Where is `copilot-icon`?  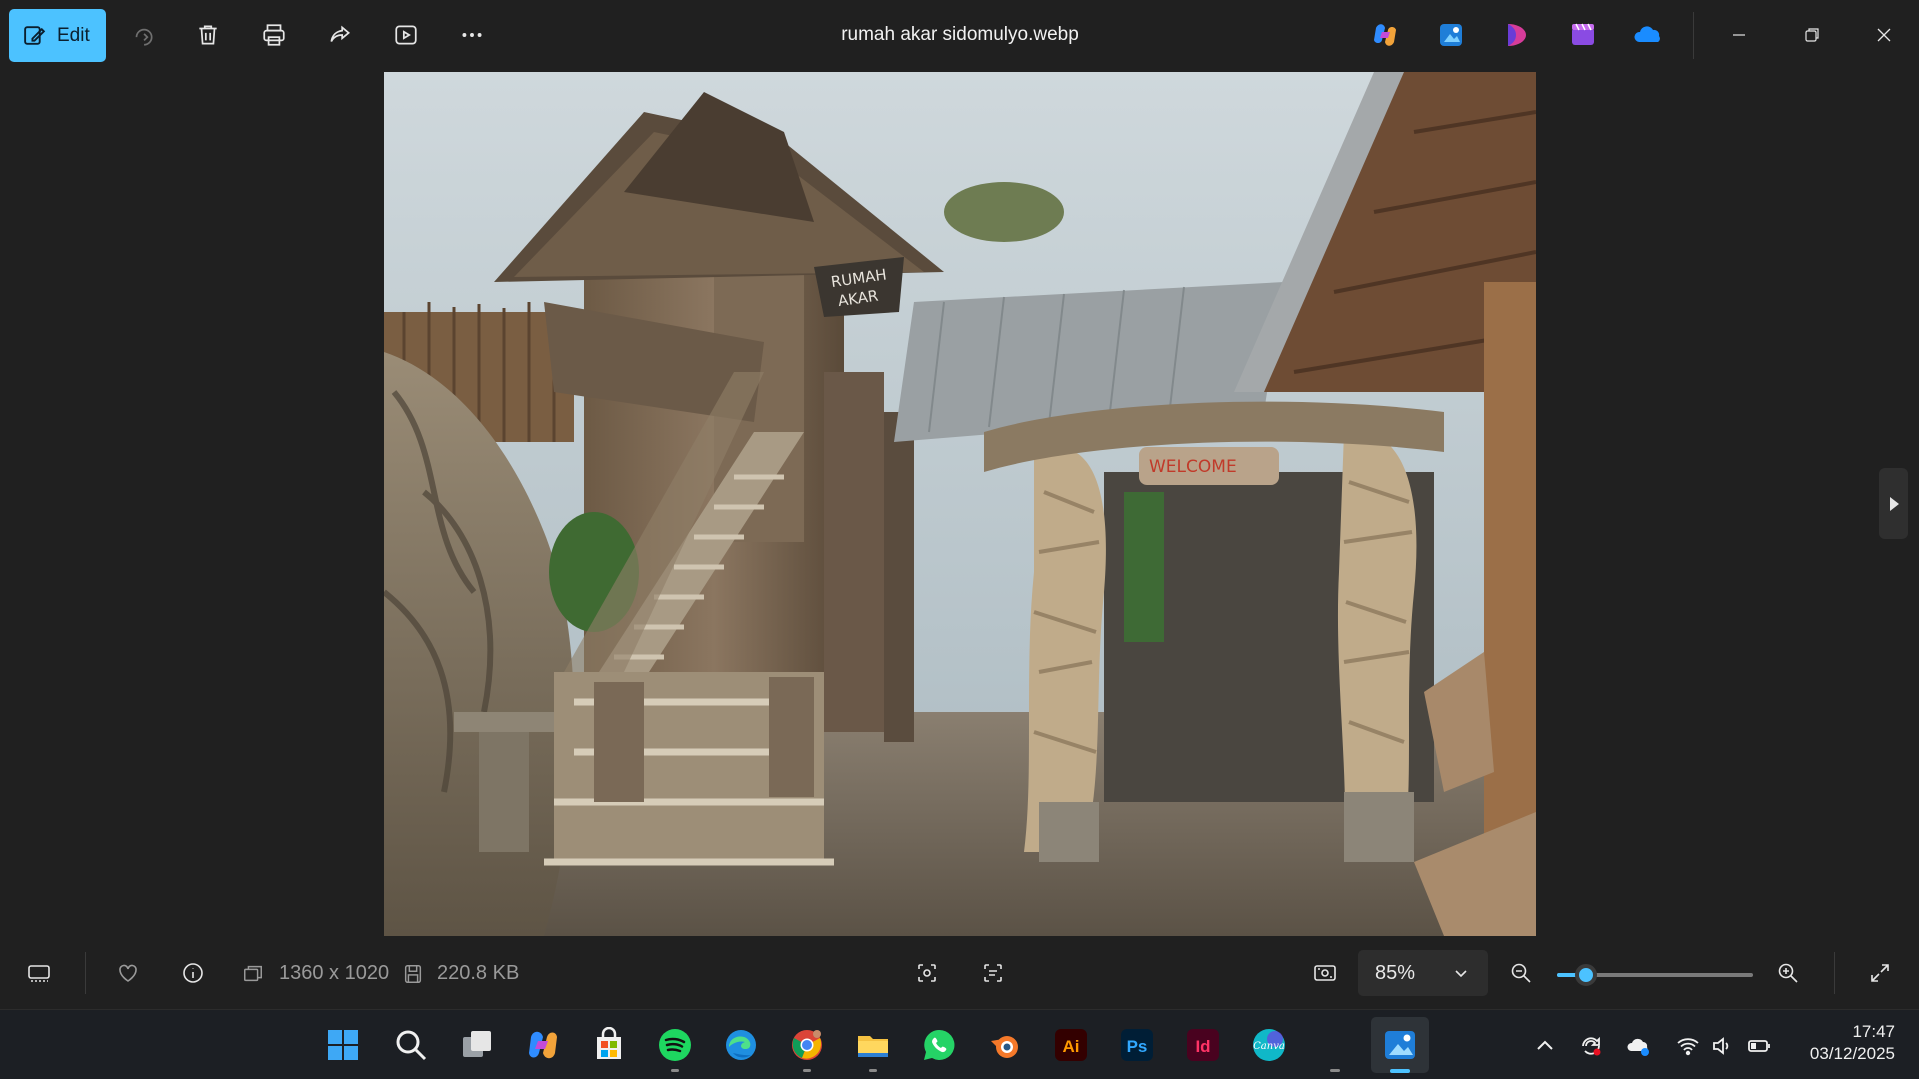
copilot-icon is located at coordinates (1385, 35).